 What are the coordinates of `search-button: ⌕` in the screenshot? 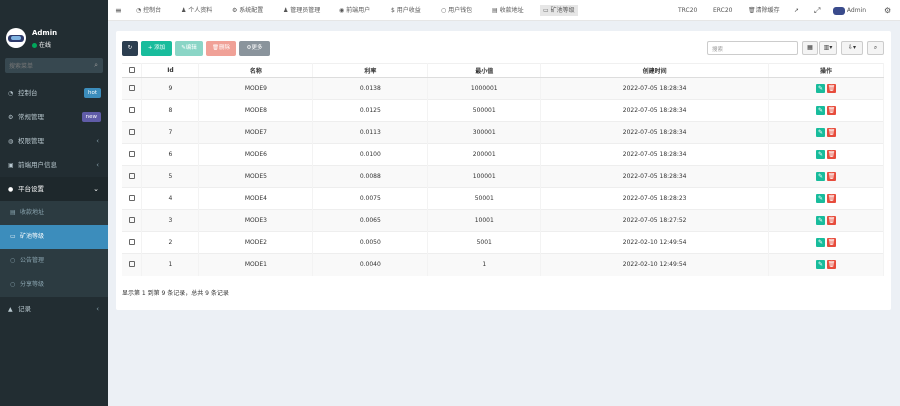 It's located at (875, 48).